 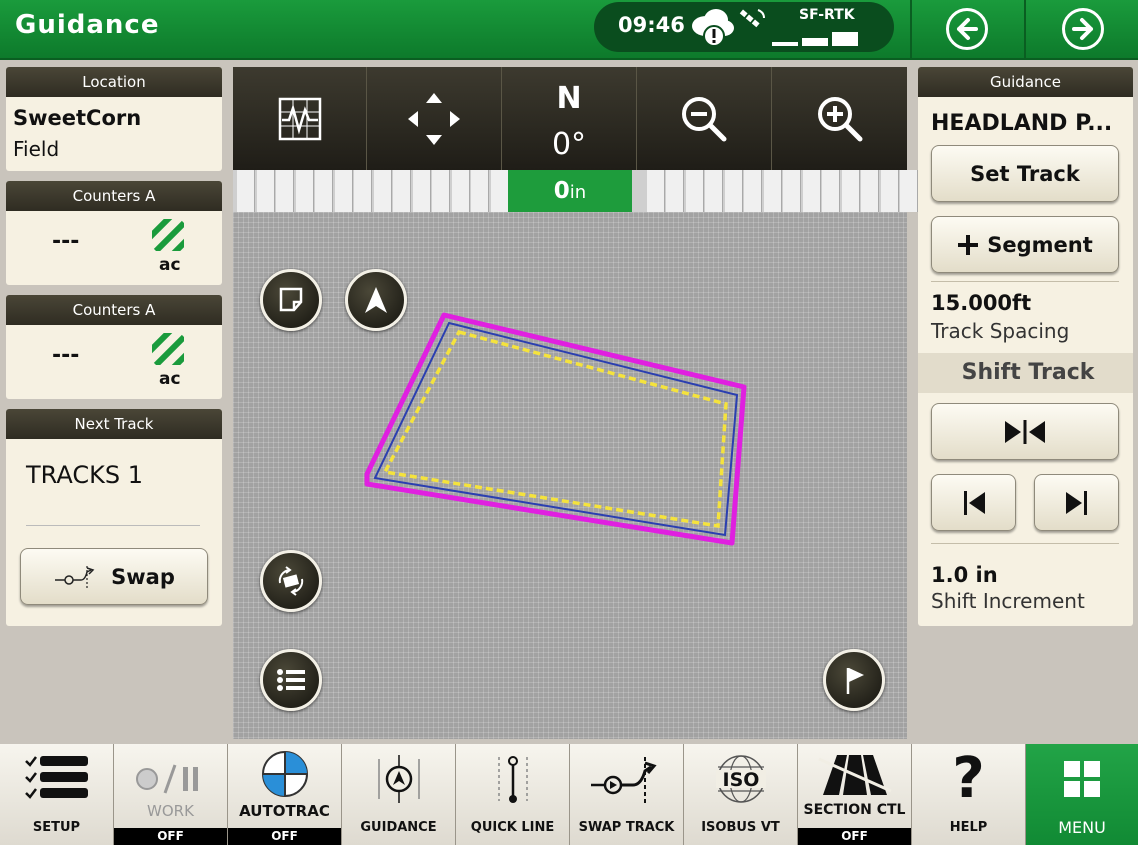 What do you see at coordinates (555, 429) in the screenshot?
I see `field-boundary` at bounding box center [555, 429].